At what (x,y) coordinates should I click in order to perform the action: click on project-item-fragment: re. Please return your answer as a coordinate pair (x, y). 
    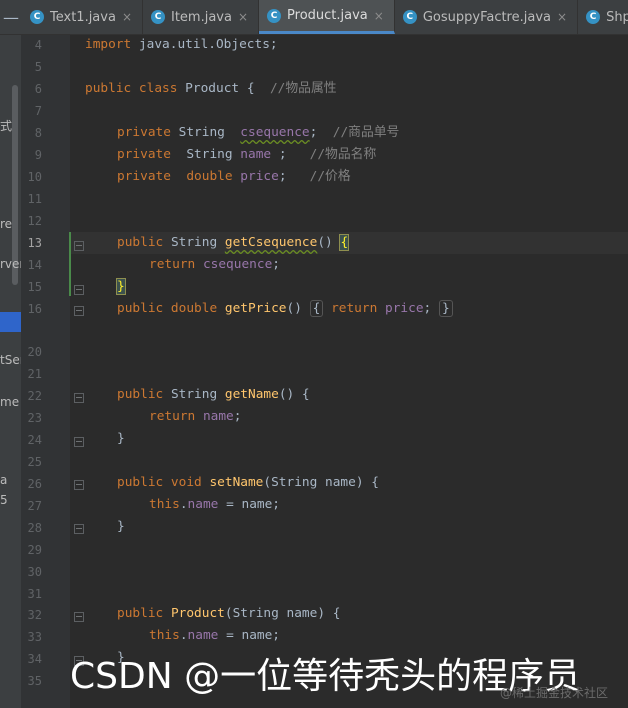
    Looking at the image, I should click on (6, 224).